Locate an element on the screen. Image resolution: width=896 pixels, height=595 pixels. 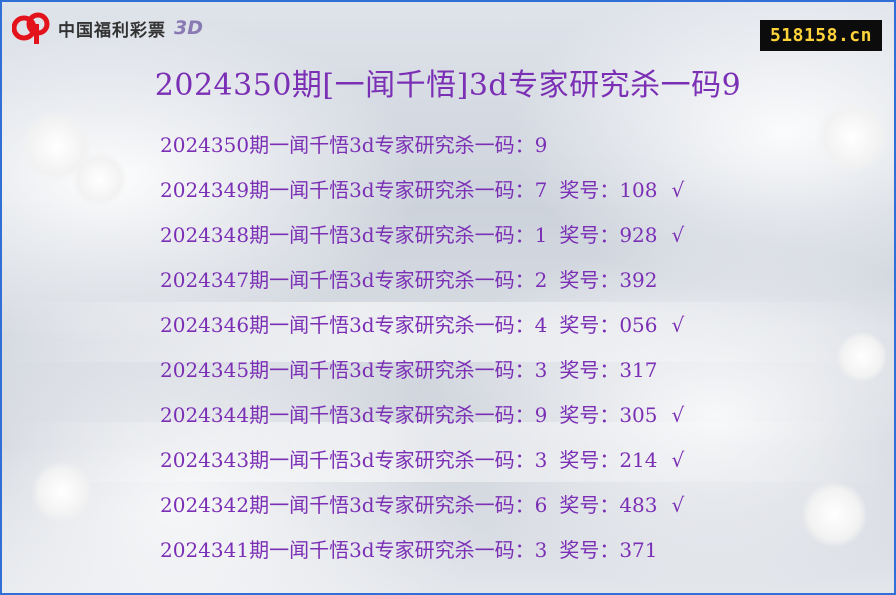
logo-text: 中国福利彩票 is located at coordinates (112, 30).